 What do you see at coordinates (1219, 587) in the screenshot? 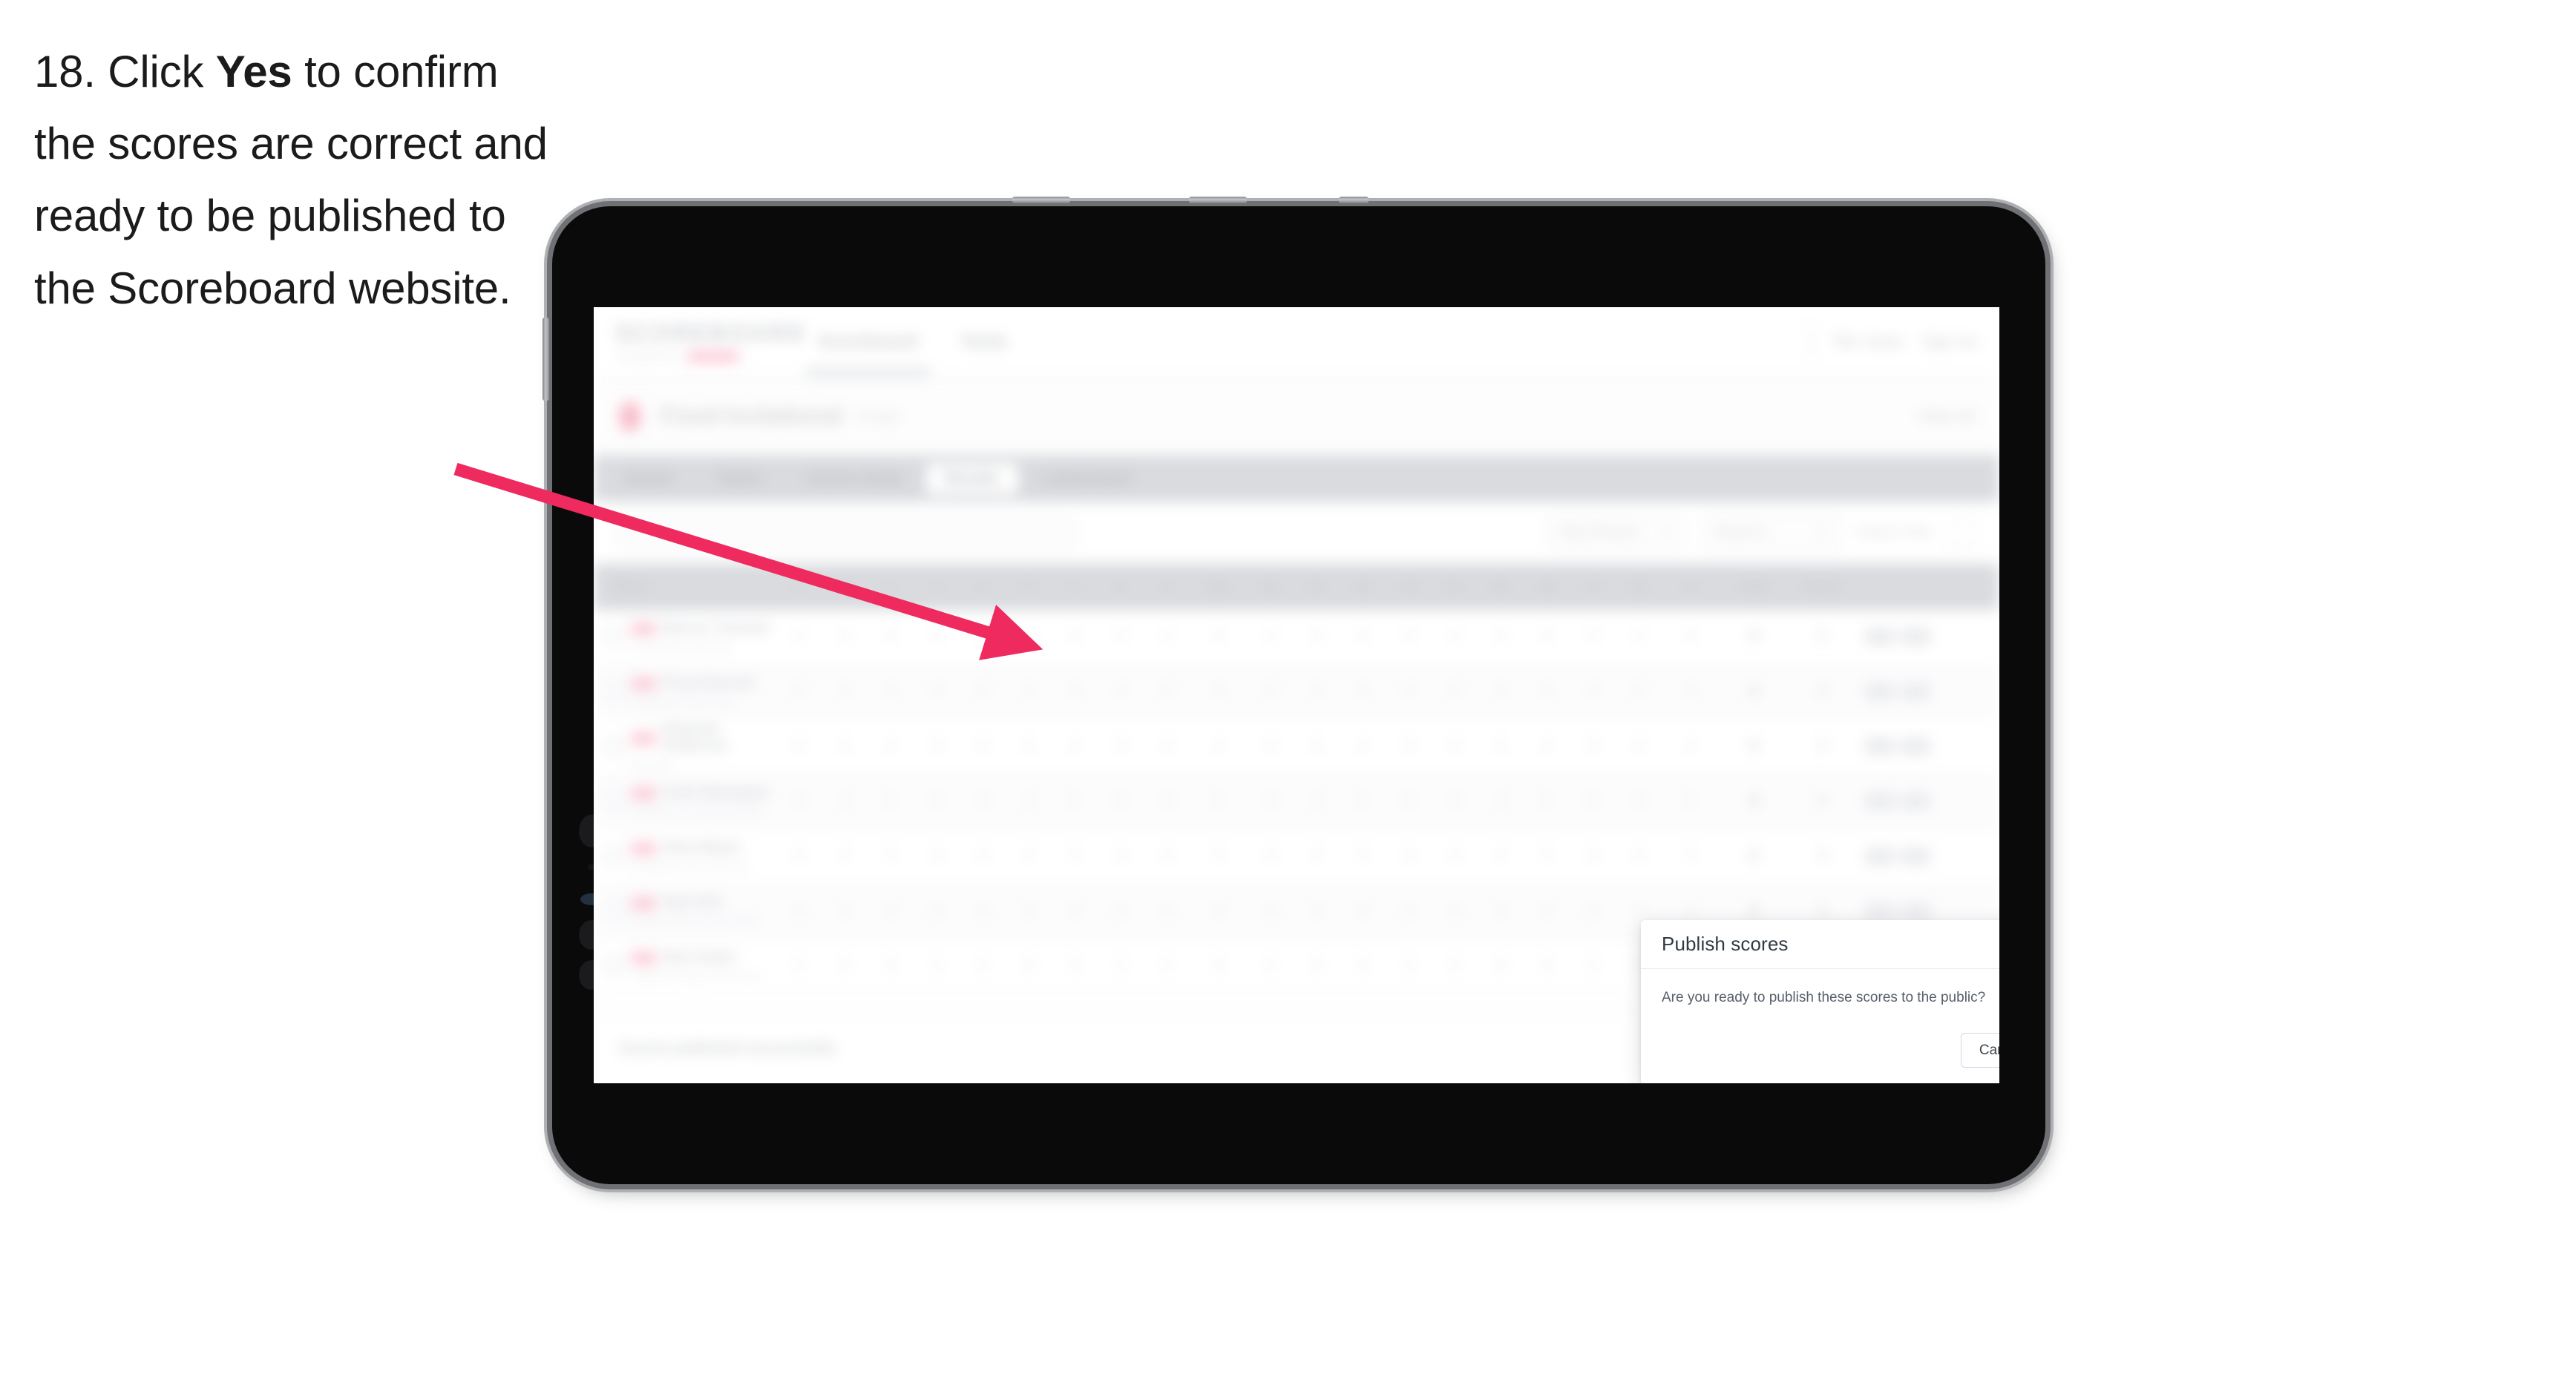
I see `column-header: Out` at bounding box center [1219, 587].